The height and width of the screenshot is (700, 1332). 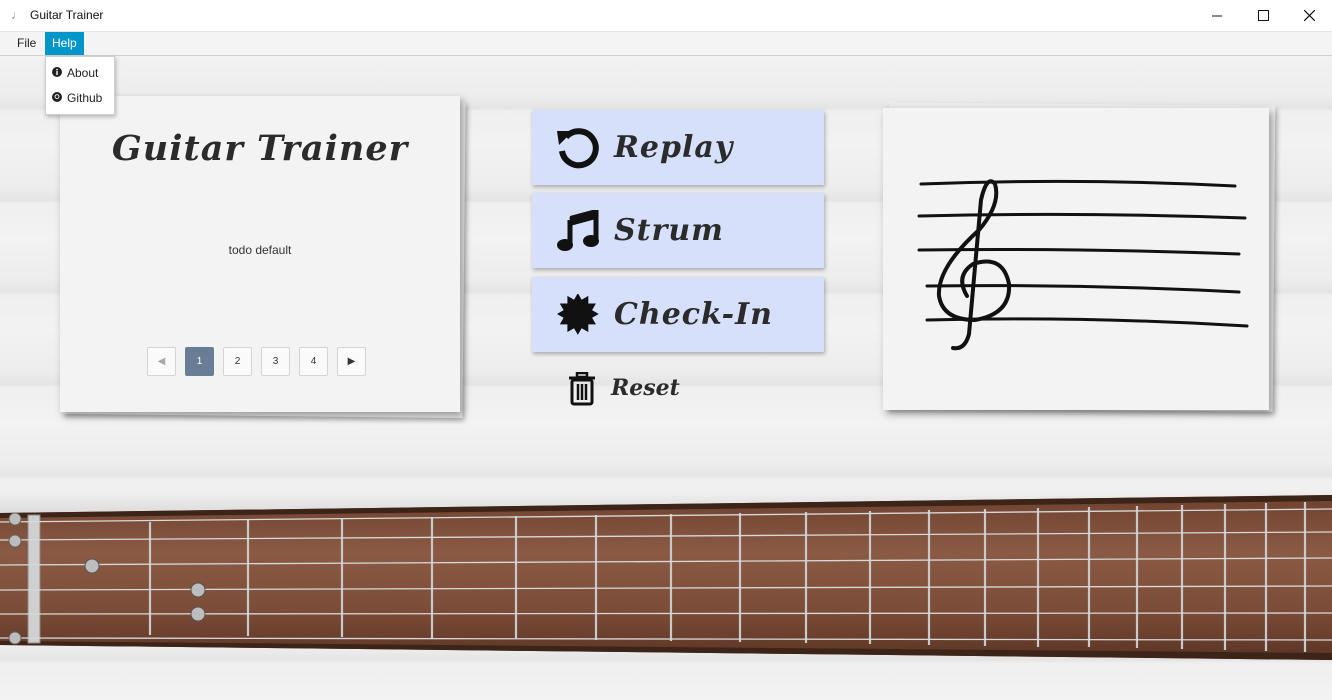 What do you see at coordinates (275, 361) in the screenshot?
I see `page-button-3: 3` at bounding box center [275, 361].